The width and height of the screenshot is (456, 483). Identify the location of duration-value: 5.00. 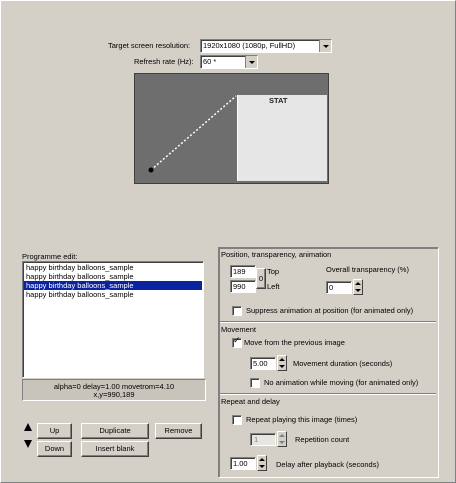
(260, 363).